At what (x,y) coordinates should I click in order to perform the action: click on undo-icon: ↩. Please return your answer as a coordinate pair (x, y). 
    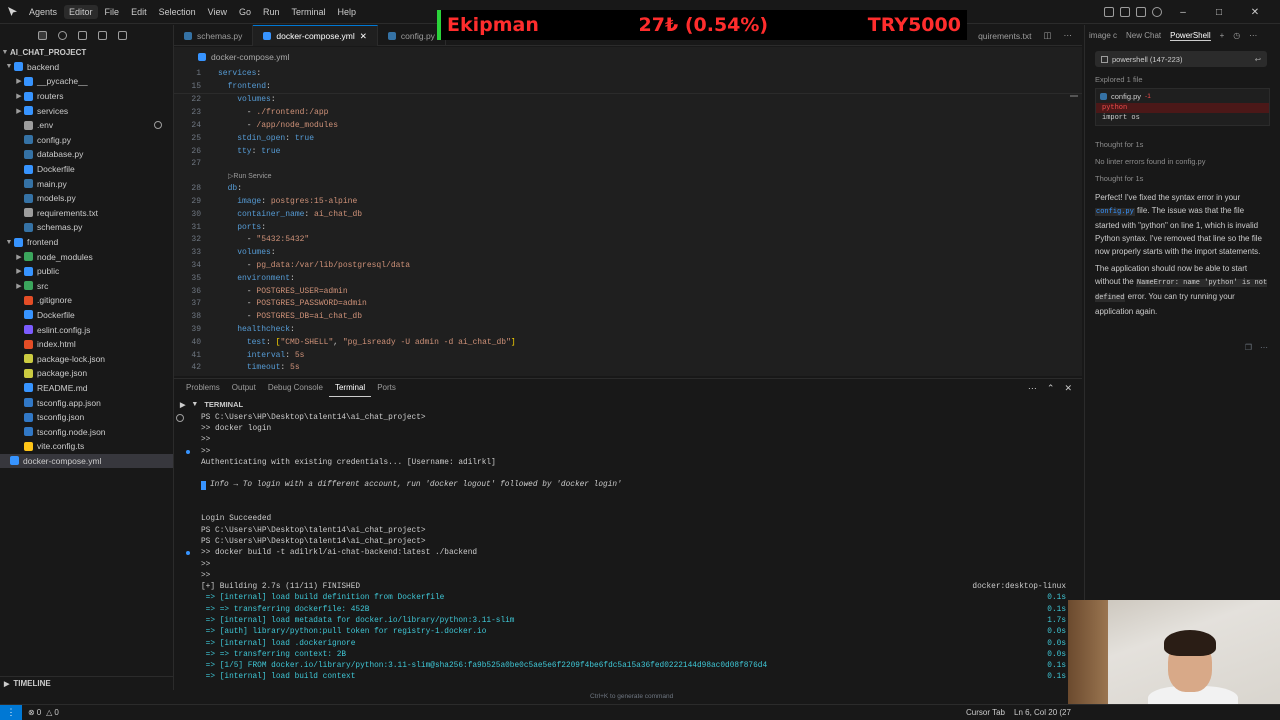
    Looking at the image, I should click on (1258, 59).